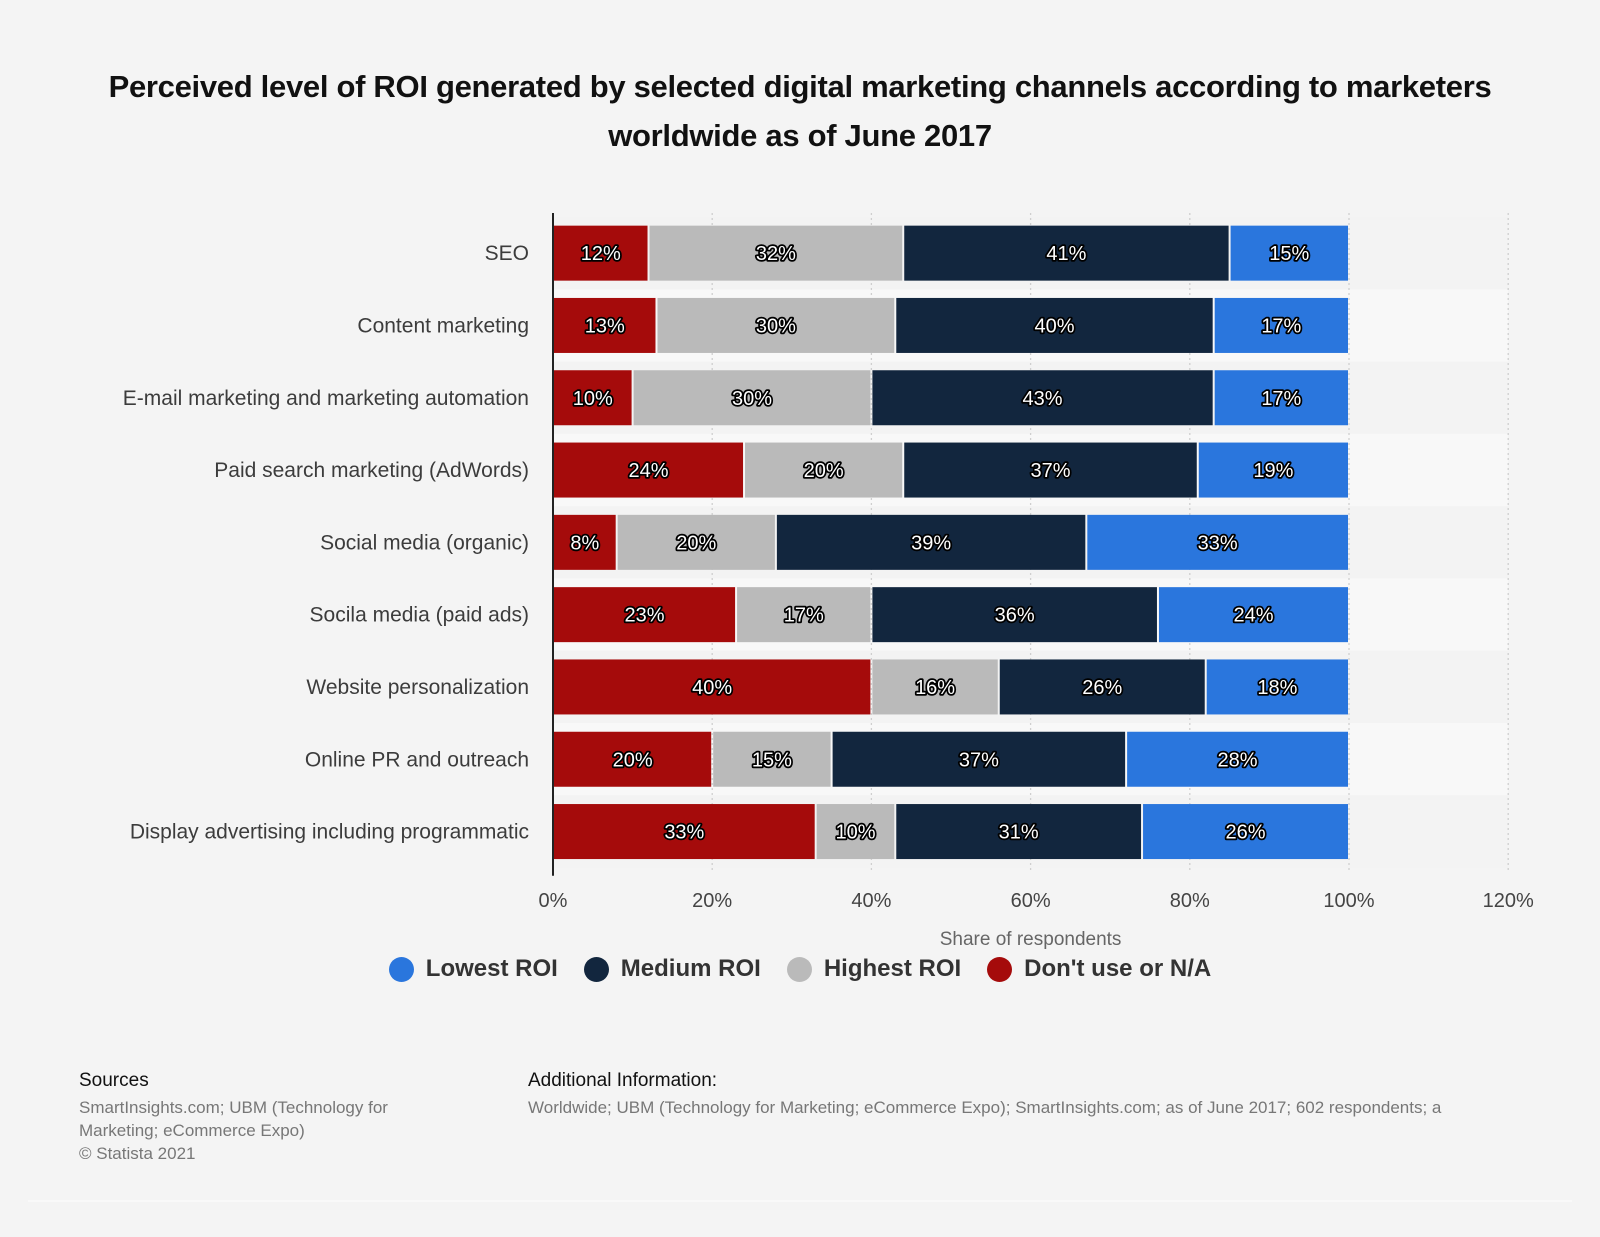 This screenshot has height=1237, width=1600. I want to click on value-label: 39%, so click(931, 543).